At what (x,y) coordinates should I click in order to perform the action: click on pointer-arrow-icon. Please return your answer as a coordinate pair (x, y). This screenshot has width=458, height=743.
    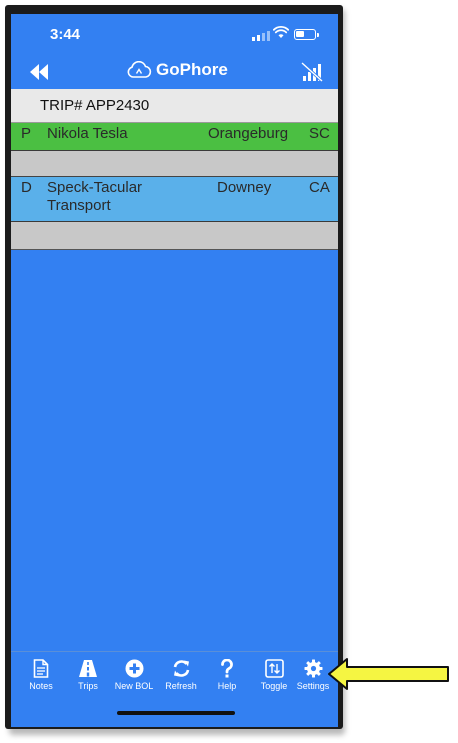
    Looking at the image, I should click on (388, 674).